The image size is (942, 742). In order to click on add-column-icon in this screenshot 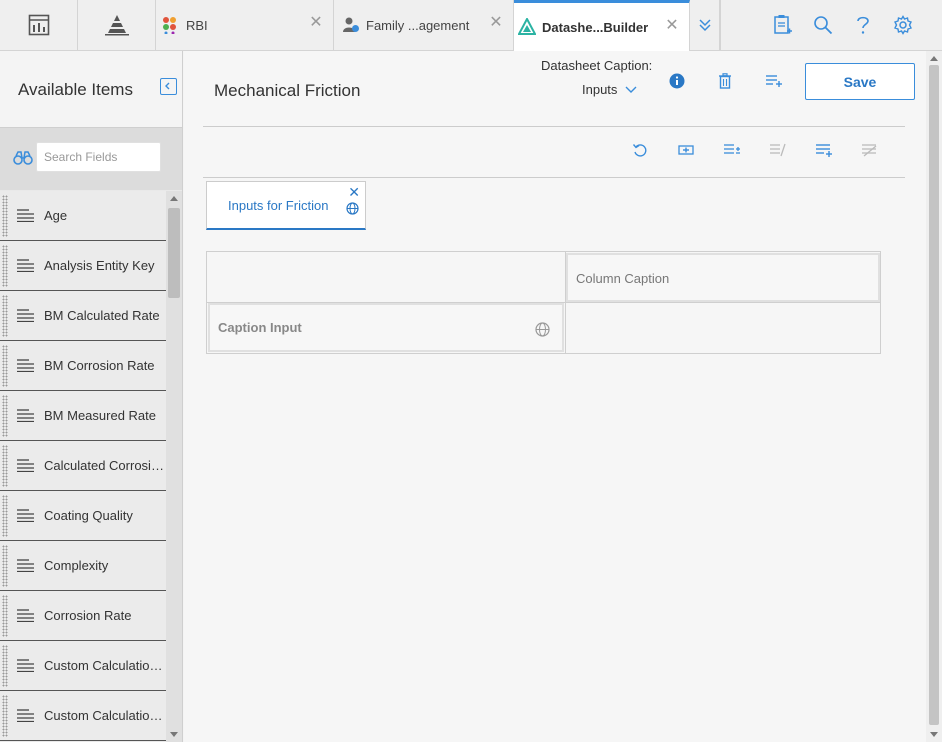, I will do `click(732, 149)`.